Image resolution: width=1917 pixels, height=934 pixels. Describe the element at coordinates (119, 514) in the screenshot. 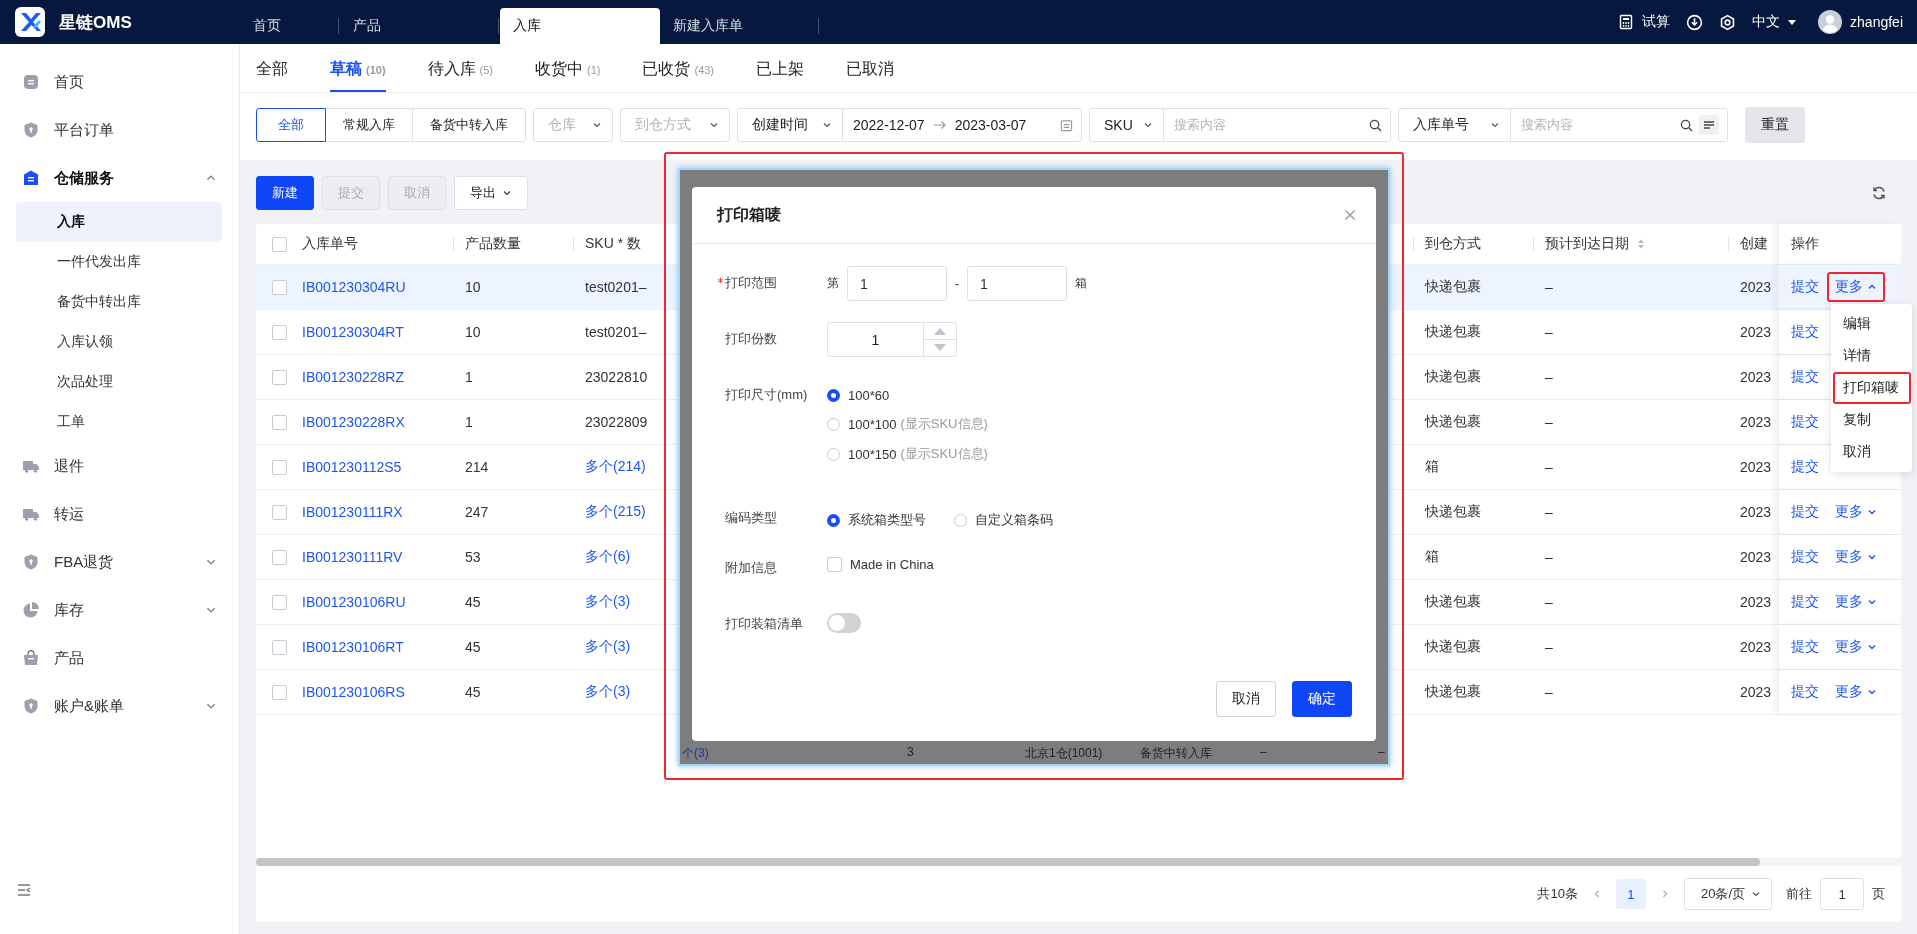

I see `sidebar-item: 转运` at that location.